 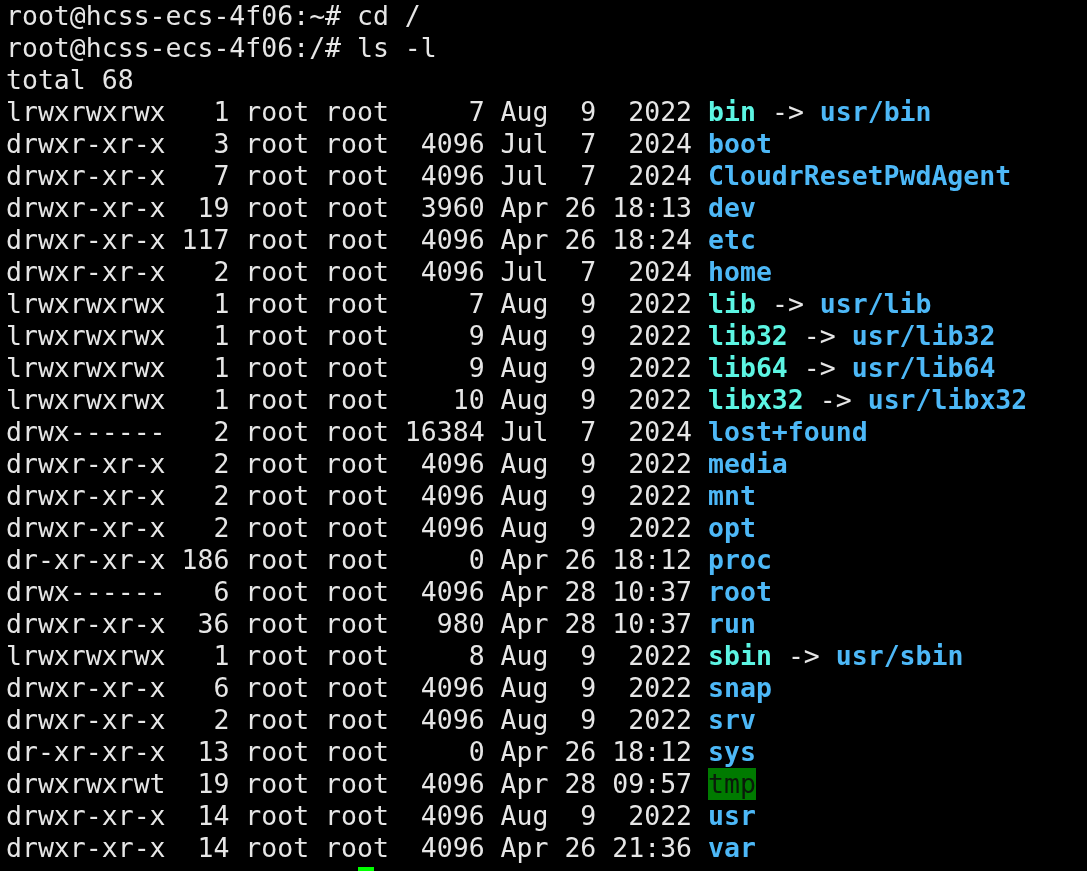 I want to click on file-name: bin, so click(x=732, y=112).